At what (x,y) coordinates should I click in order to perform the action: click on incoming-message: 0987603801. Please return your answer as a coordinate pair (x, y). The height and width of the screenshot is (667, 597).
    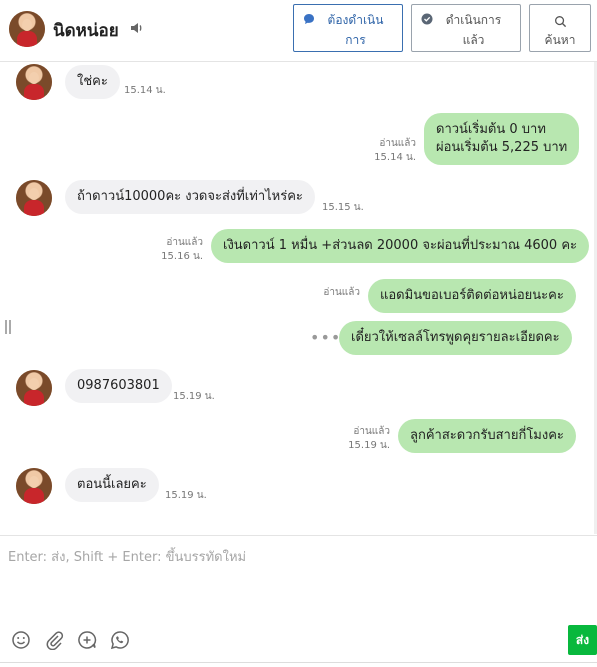
    Looking at the image, I should click on (118, 386).